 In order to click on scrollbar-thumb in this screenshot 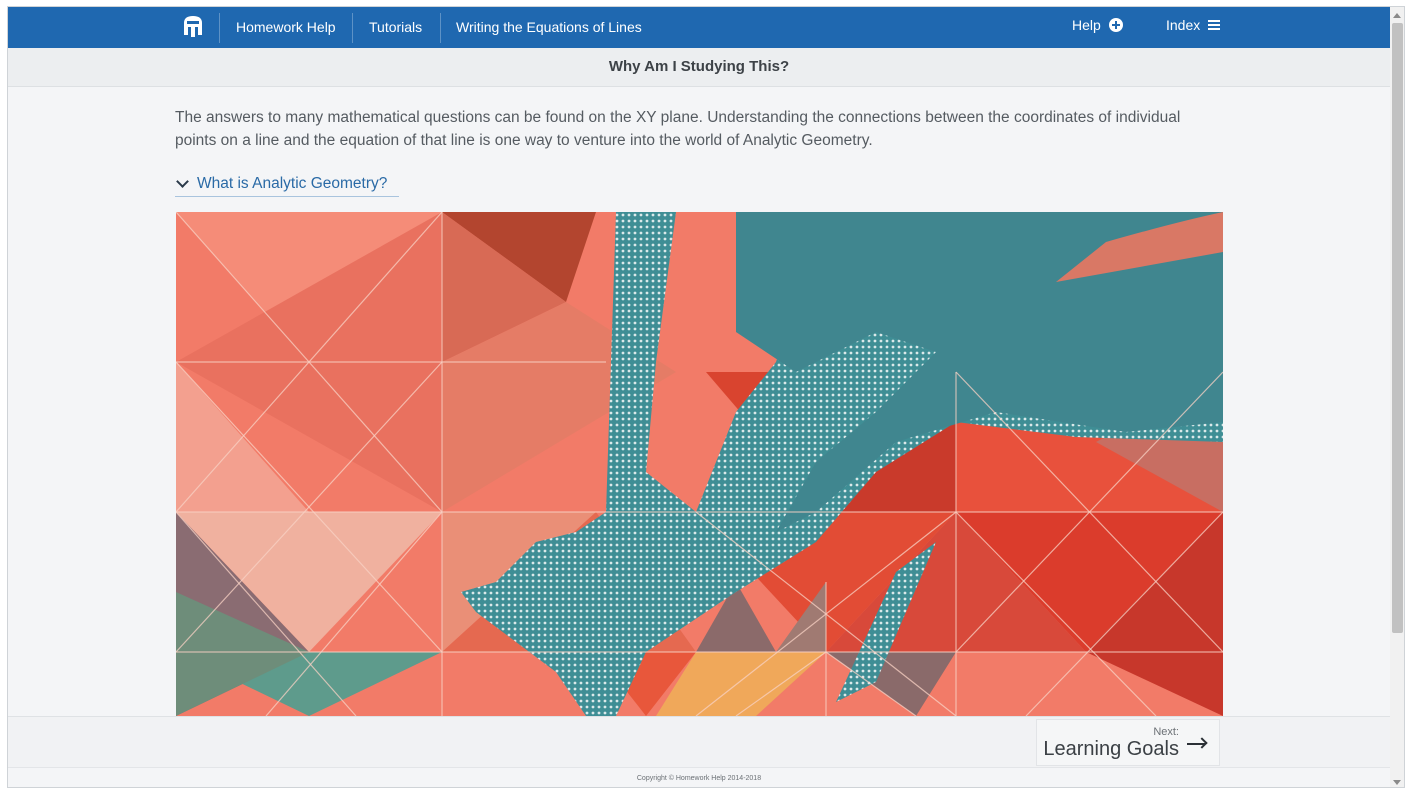, I will do `click(1397, 328)`.